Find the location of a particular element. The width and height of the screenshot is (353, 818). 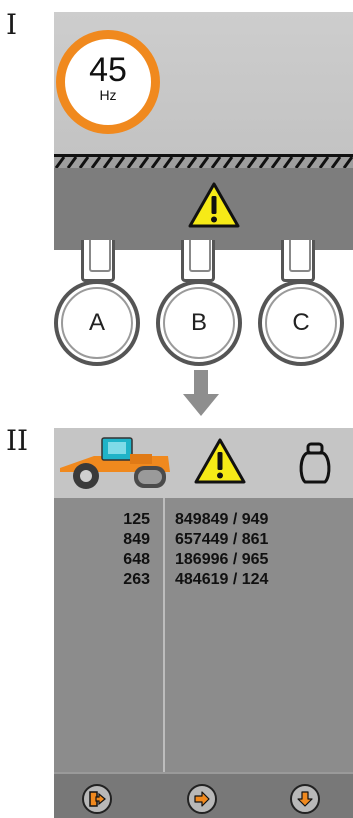

left-value-1: 125 is located at coordinates (136, 519).